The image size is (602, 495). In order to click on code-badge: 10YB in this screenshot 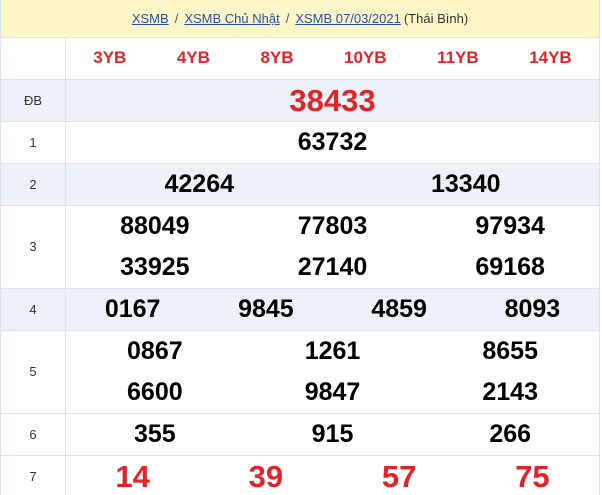, I will do `click(365, 58)`.